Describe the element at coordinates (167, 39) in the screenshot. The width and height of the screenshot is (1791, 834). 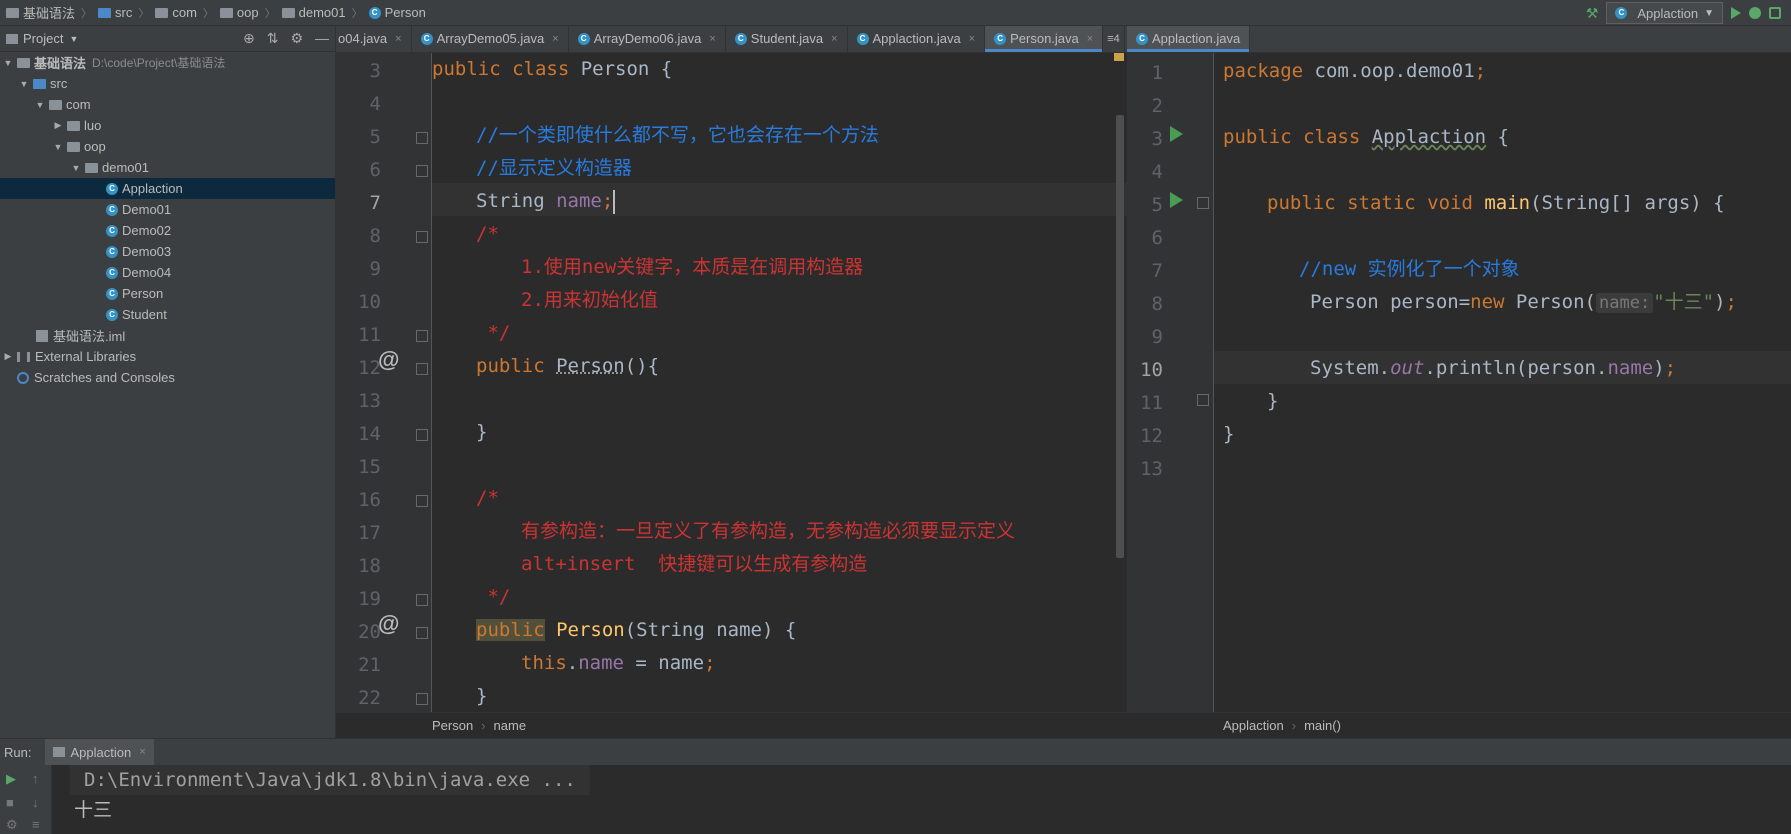
I see `project-header: Project ▼ ⊕ ⇅ ⚙ —` at that location.